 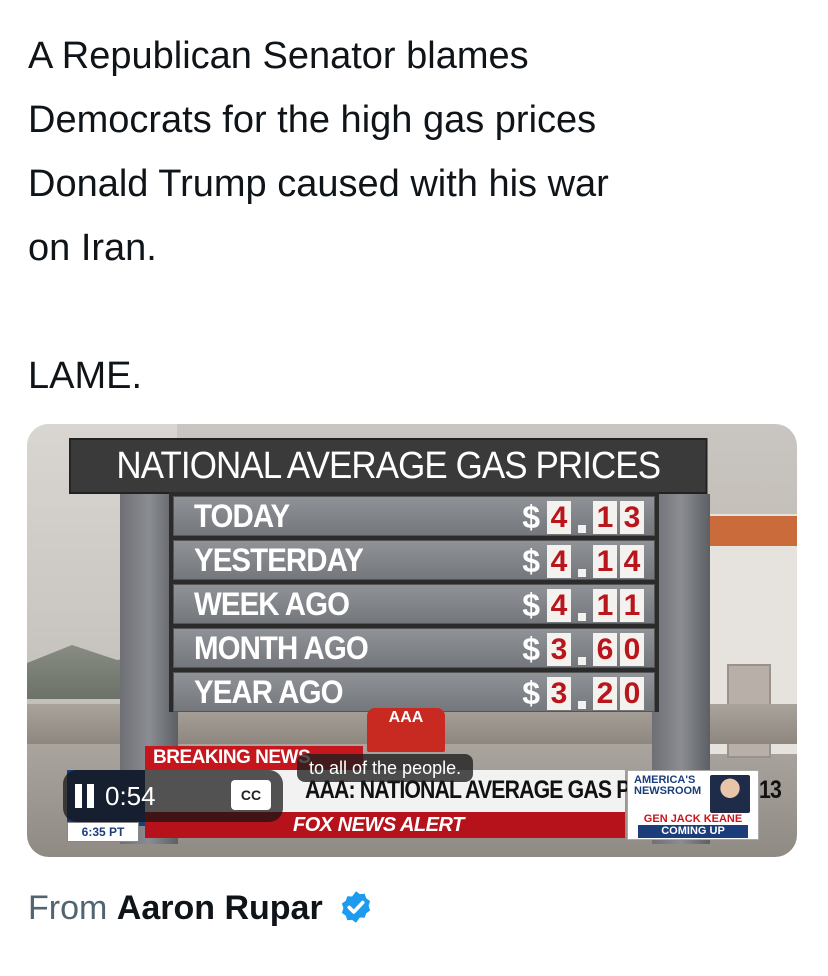 What do you see at coordinates (730, 794) in the screenshot?
I see `guest-photo` at bounding box center [730, 794].